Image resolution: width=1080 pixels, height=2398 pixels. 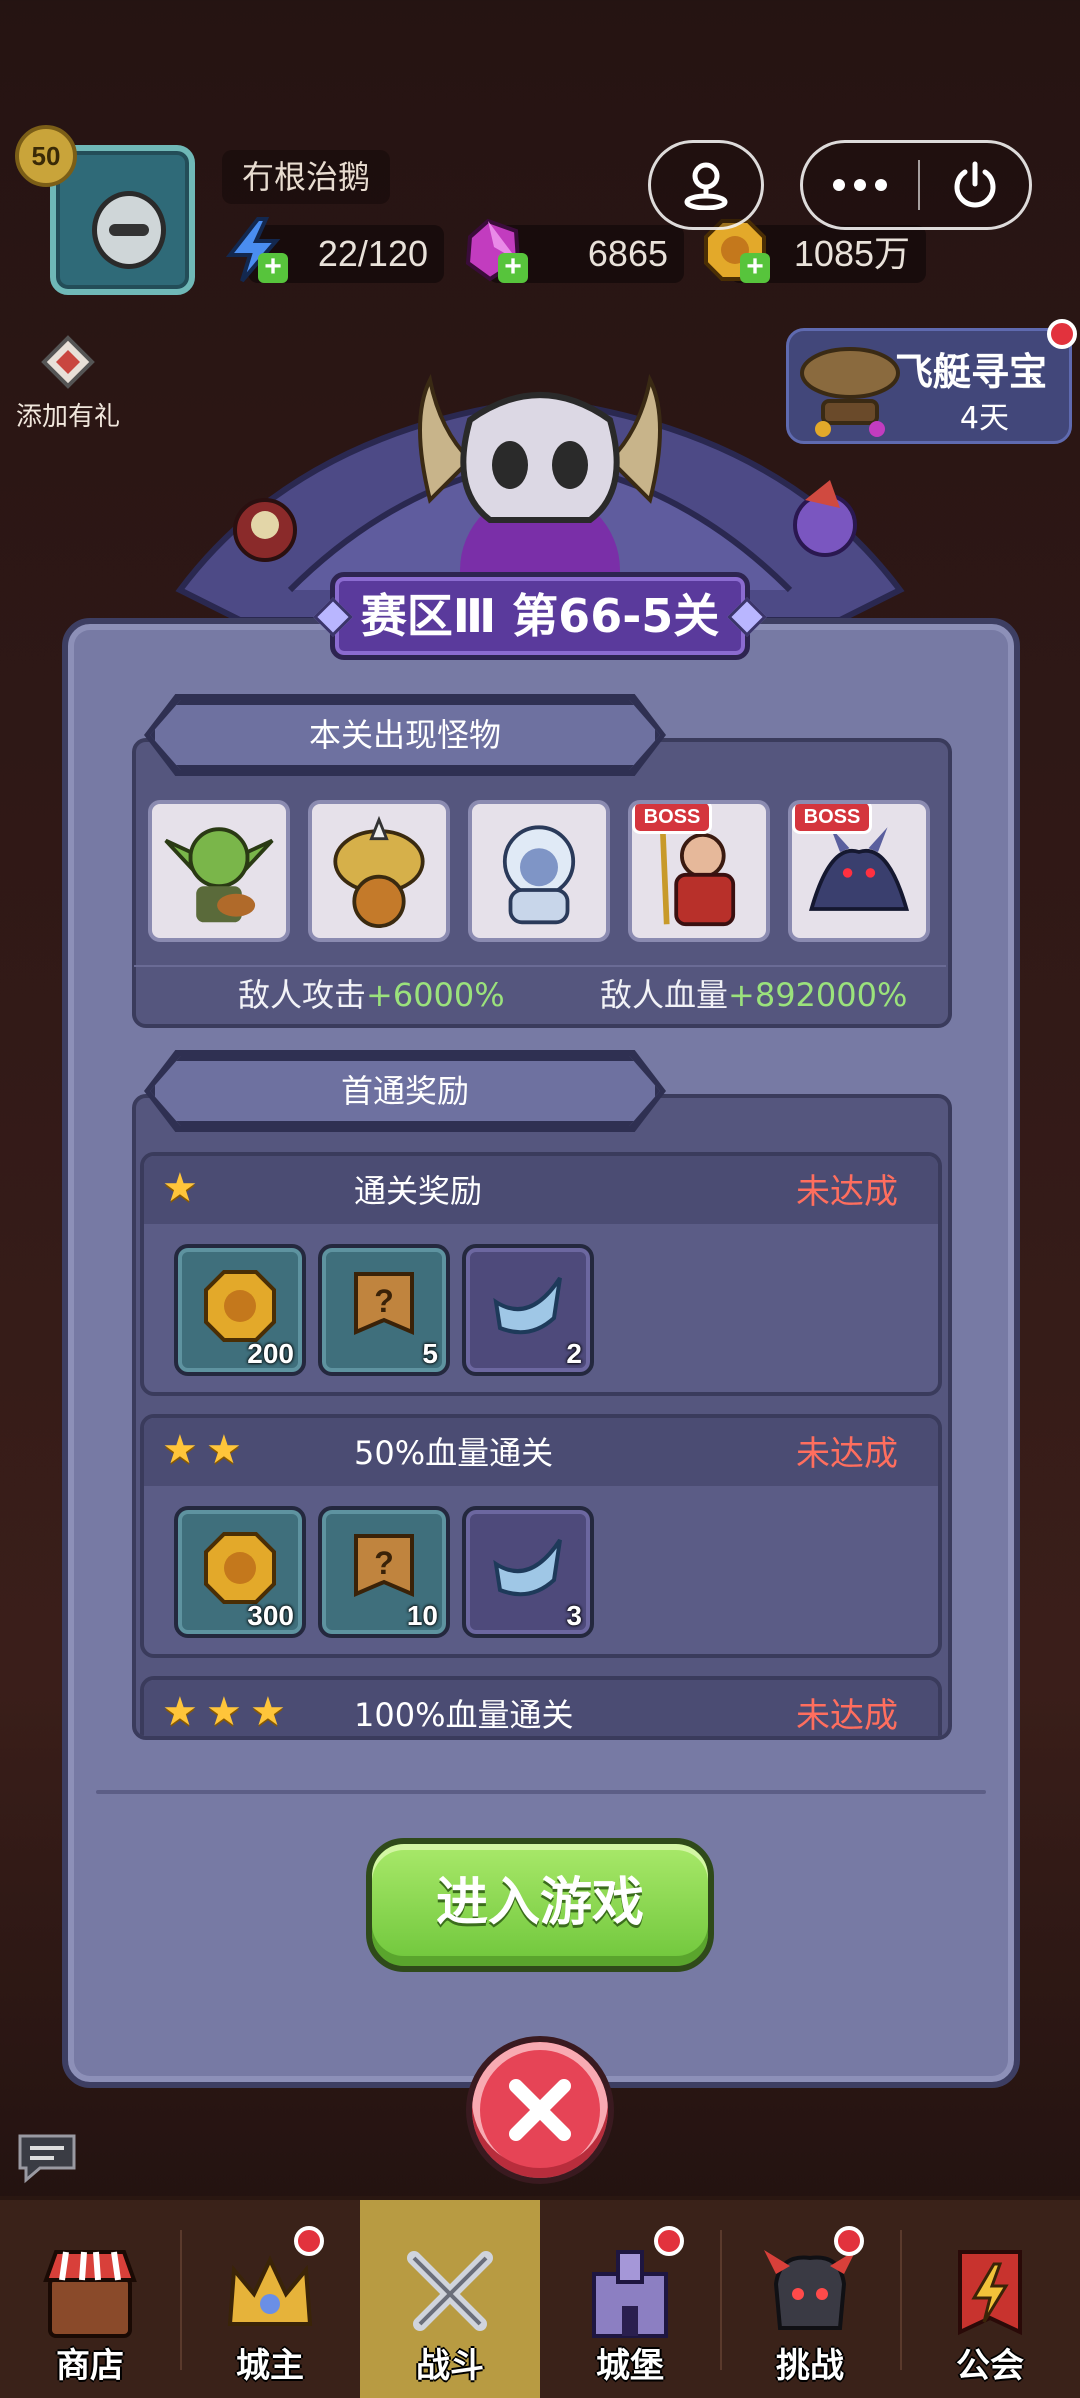 I want to click on nav-castle: 城堡, so click(x=630, y=2299).